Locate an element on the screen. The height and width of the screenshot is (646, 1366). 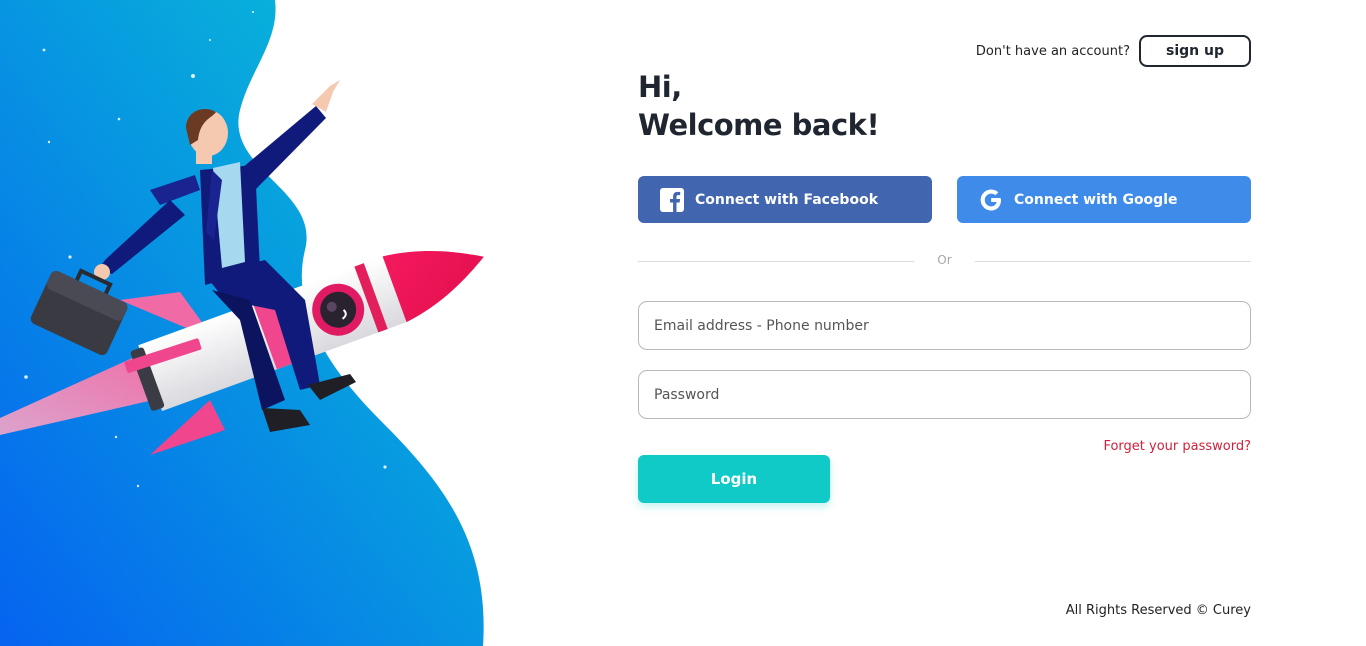
greeting-line-1: Hi, is located at coordinates (660, 87).